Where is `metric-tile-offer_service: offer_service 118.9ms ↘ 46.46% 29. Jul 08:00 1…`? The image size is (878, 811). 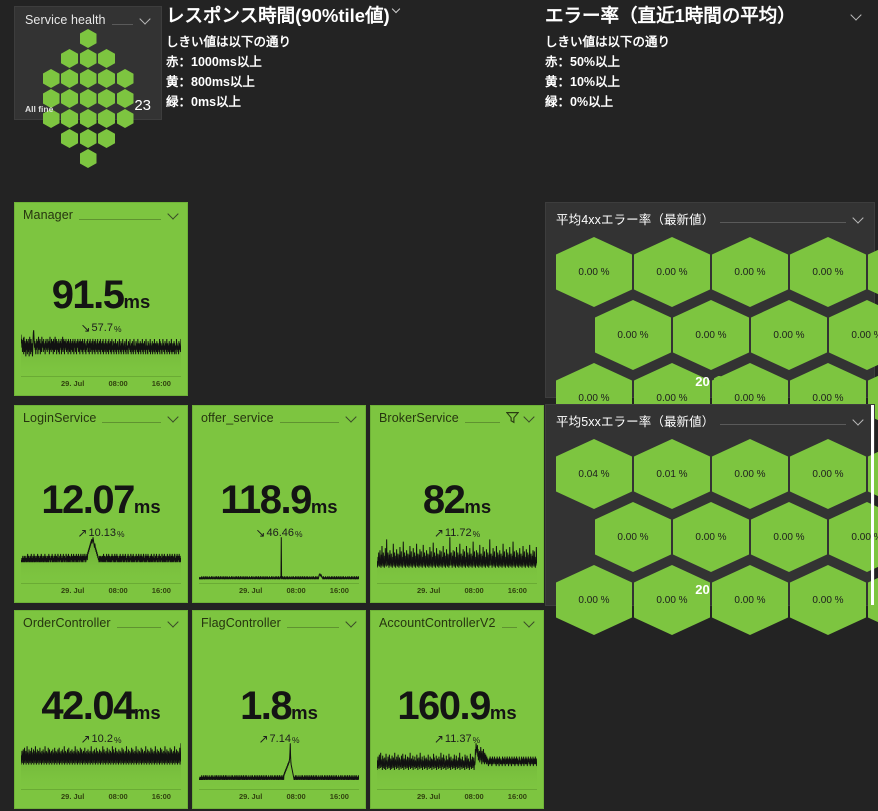
metric-tile-offer_service: offer_service 118.9ms ↘ 46.46% 29. Jul 08:00 1… is located at coordinates (279, 504).